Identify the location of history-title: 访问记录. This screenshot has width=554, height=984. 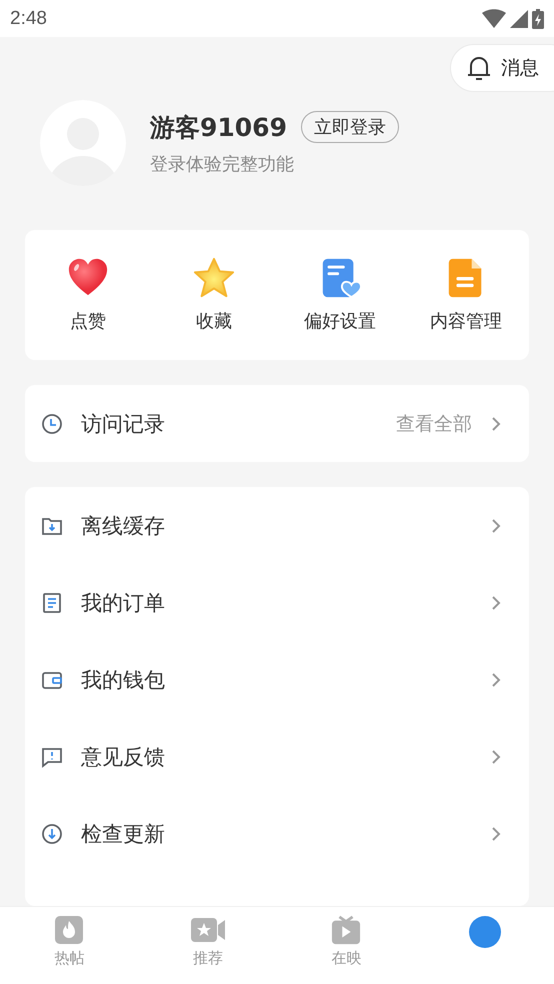
(123, 424).